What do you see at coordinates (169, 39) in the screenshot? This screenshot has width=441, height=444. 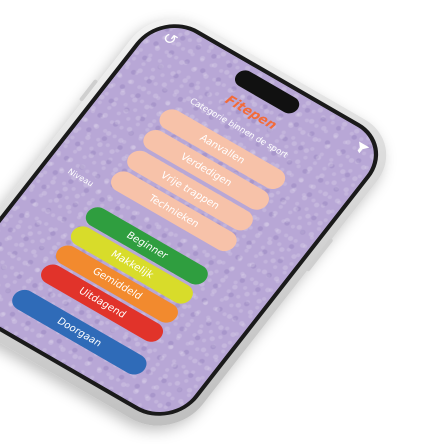 I see `back-arrow-icon: ↺` at bounding box center [169, 39].